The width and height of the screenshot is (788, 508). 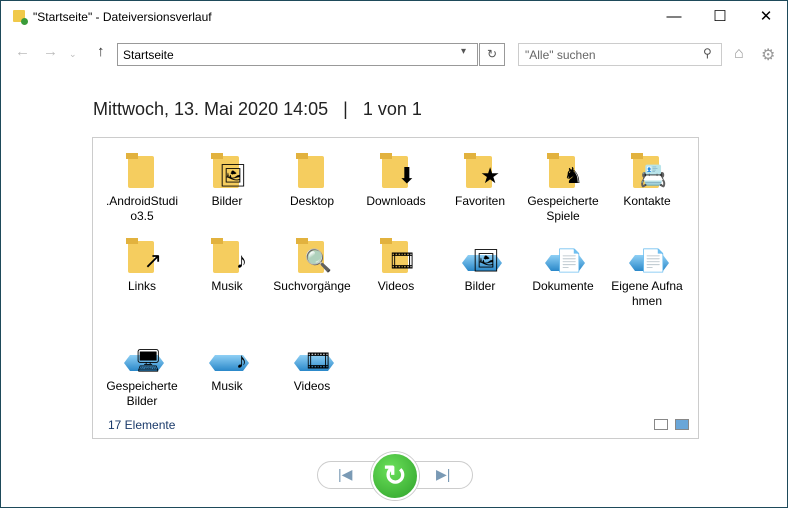 I want to click on list-item: 🔍 Suchvorgänge, so click(x=312, y=264).